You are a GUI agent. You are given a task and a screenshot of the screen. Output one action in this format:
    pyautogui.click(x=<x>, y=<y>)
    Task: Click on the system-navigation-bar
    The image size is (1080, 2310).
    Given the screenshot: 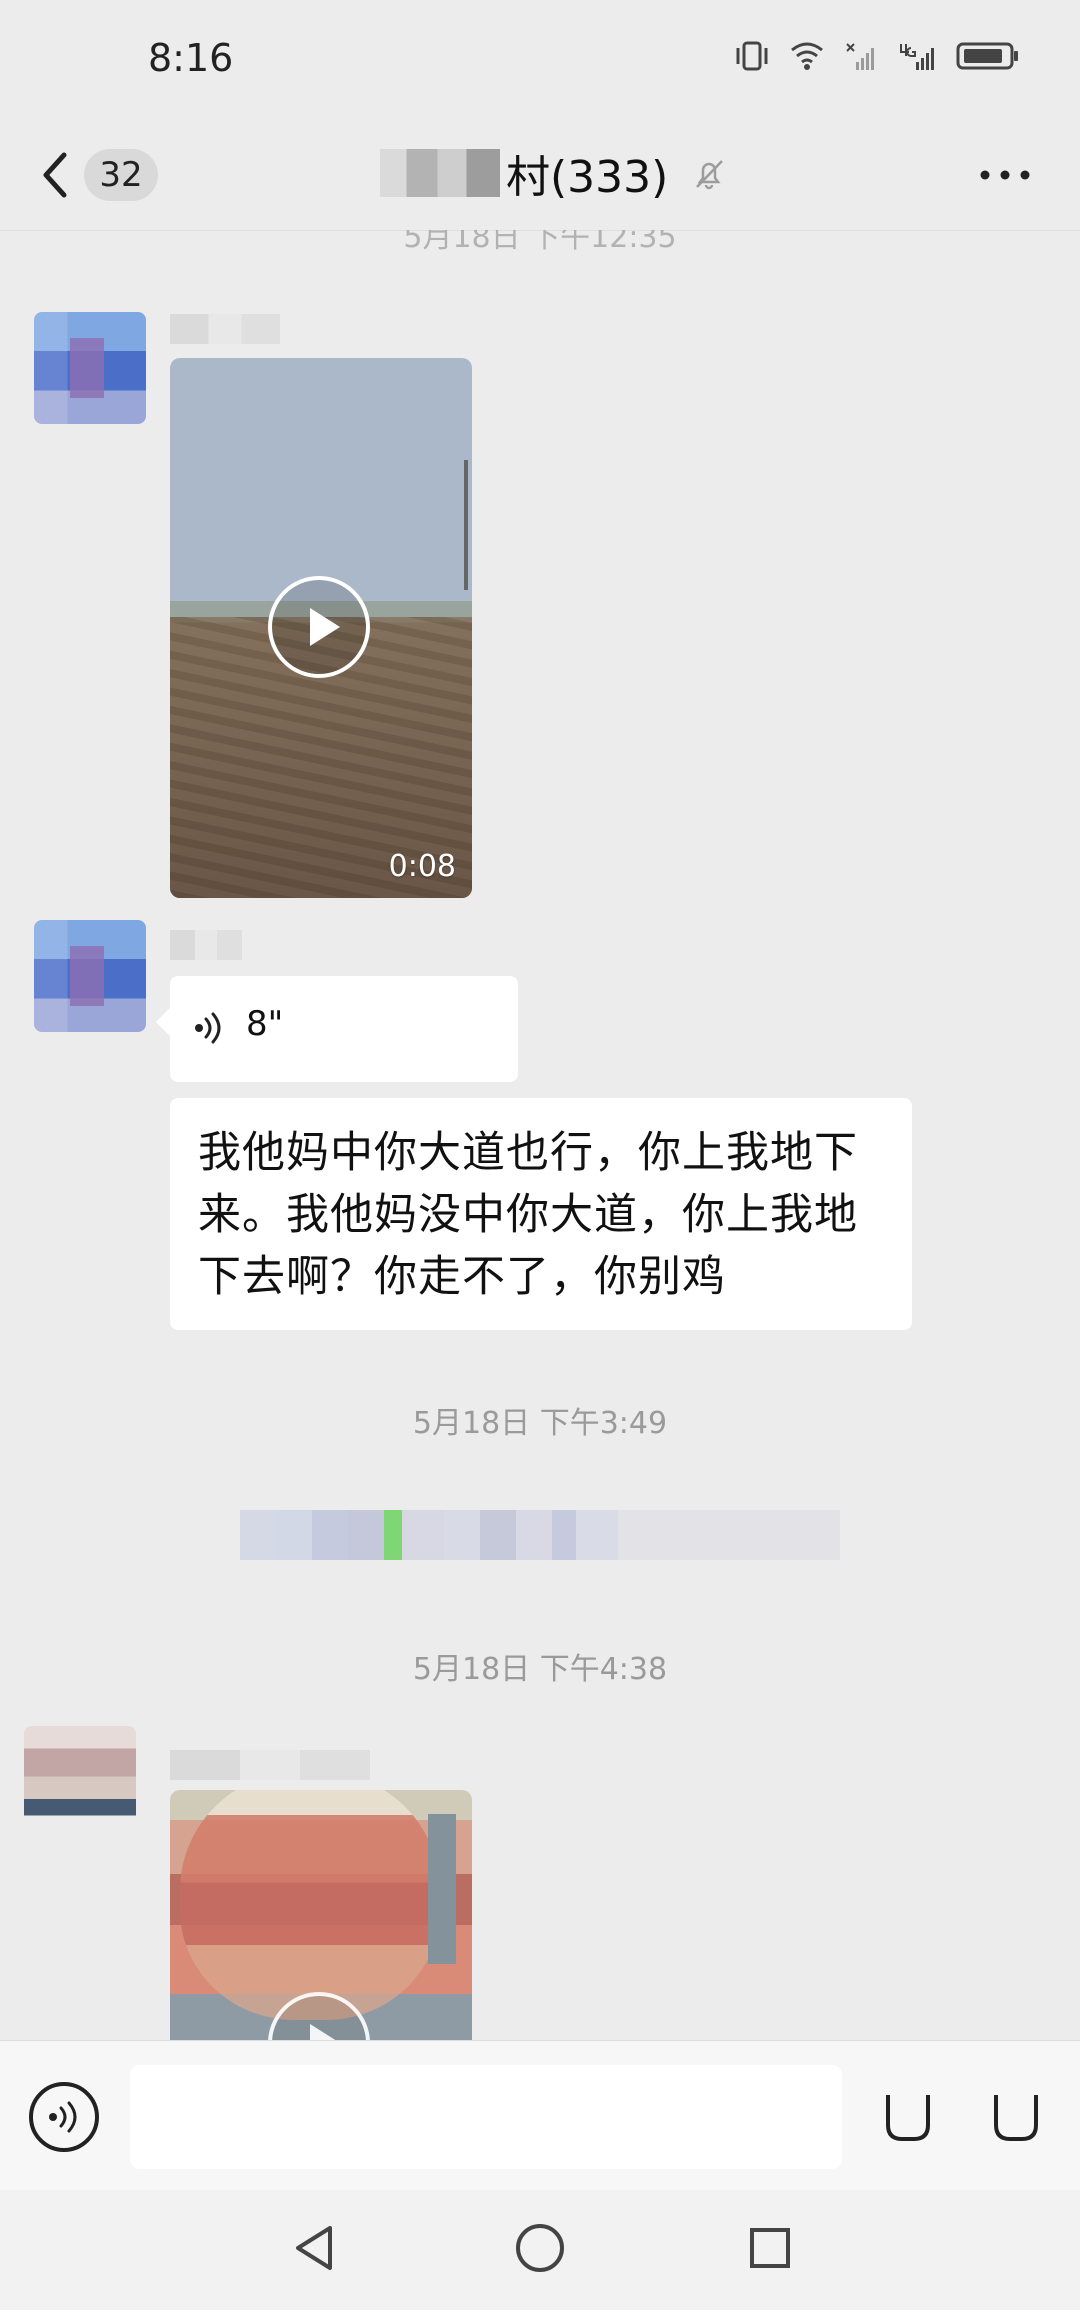 What is the action you would take?
    pyautogui.click(x=540, y=2250)
    